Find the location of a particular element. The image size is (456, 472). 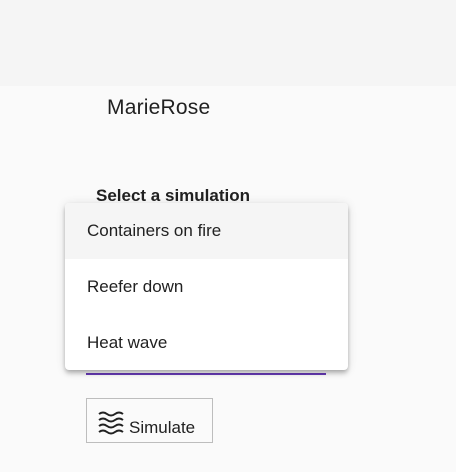

simulation-select-underline is located at coordinates (206, 374).